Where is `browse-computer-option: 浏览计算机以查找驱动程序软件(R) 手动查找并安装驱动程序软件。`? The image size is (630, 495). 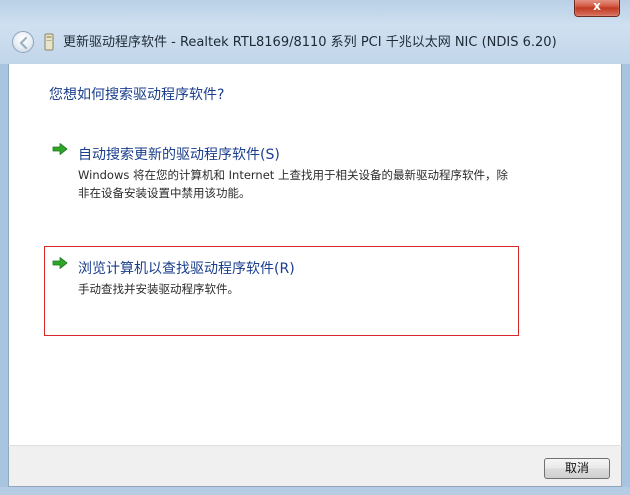 browse-computer-option: 浏览计算机以查找驱动程序软件(R) 手动查找并安装驱动程序软件。 is located at coordinates (281, 291).